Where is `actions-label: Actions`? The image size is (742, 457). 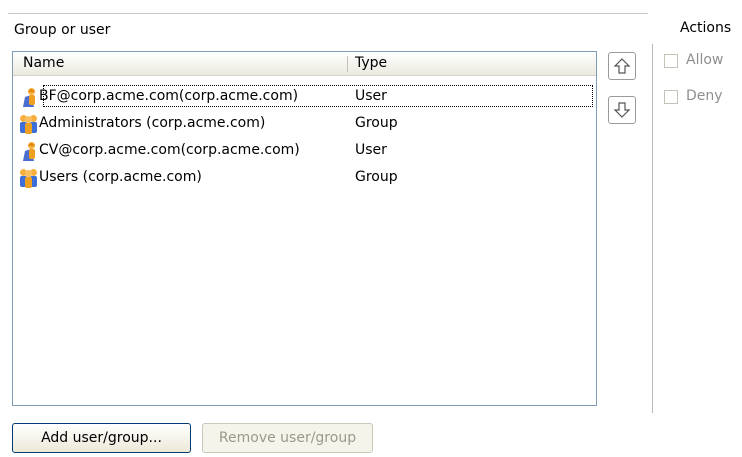
actions-label: Actions is located at coordinates (706, 28).